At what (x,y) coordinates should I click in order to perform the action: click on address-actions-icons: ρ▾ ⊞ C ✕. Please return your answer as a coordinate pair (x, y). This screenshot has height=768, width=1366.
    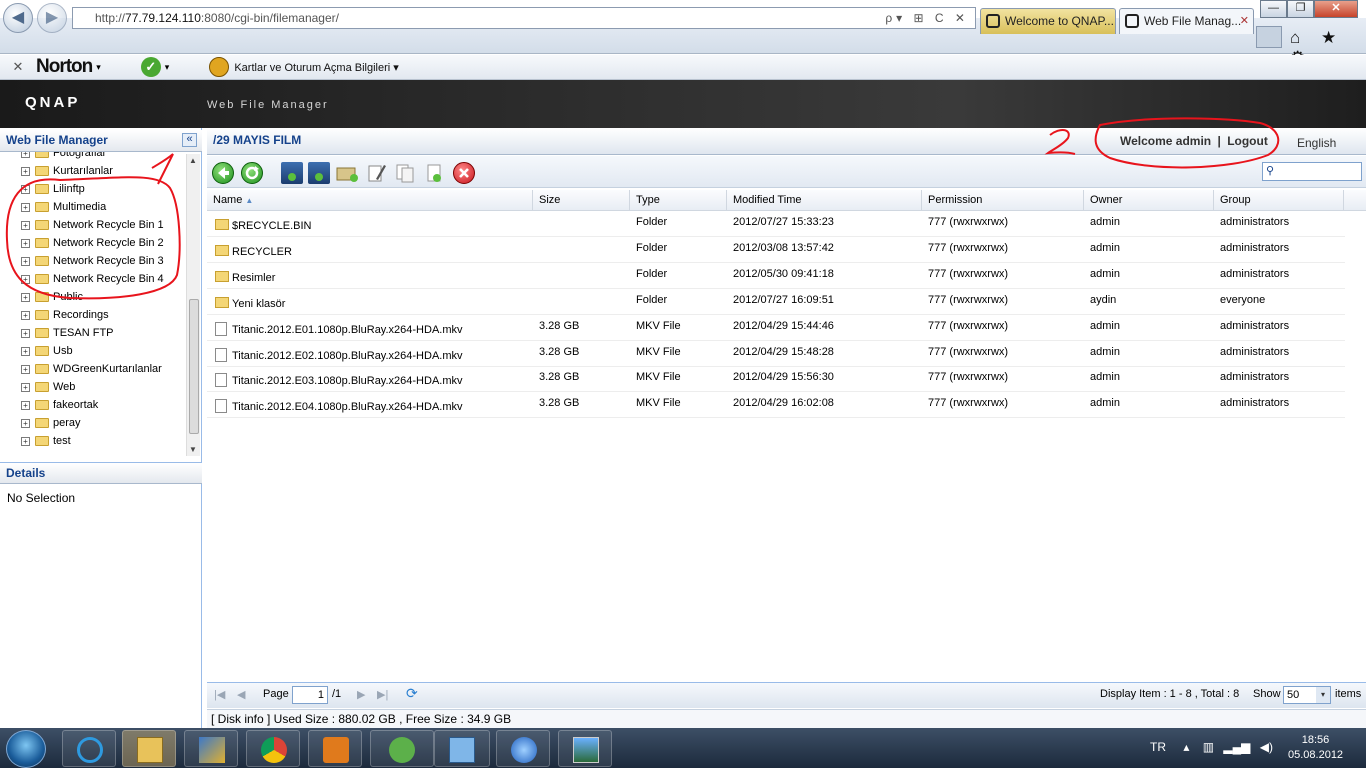
    Looking at the image, I should click on (930, 18).